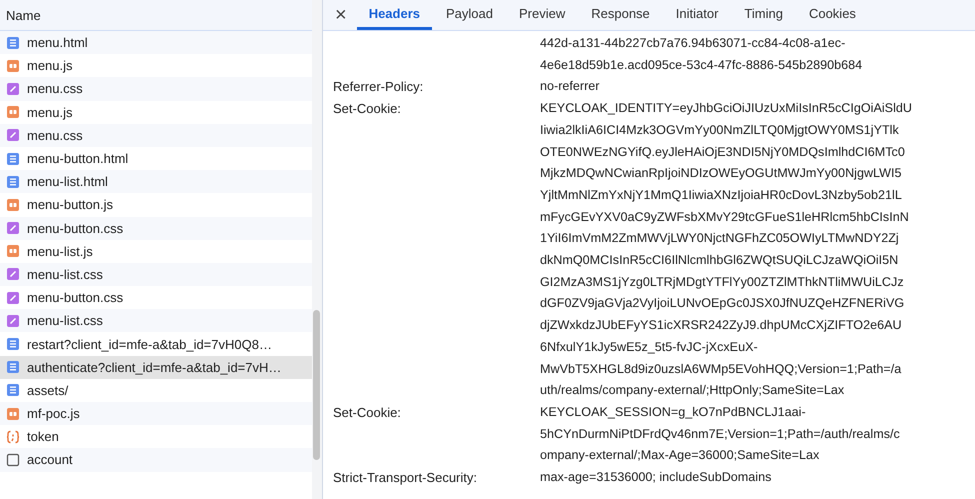  Describe the element at coordinates (50, 460) in the screenshot. I see `request-name: account` at that location.